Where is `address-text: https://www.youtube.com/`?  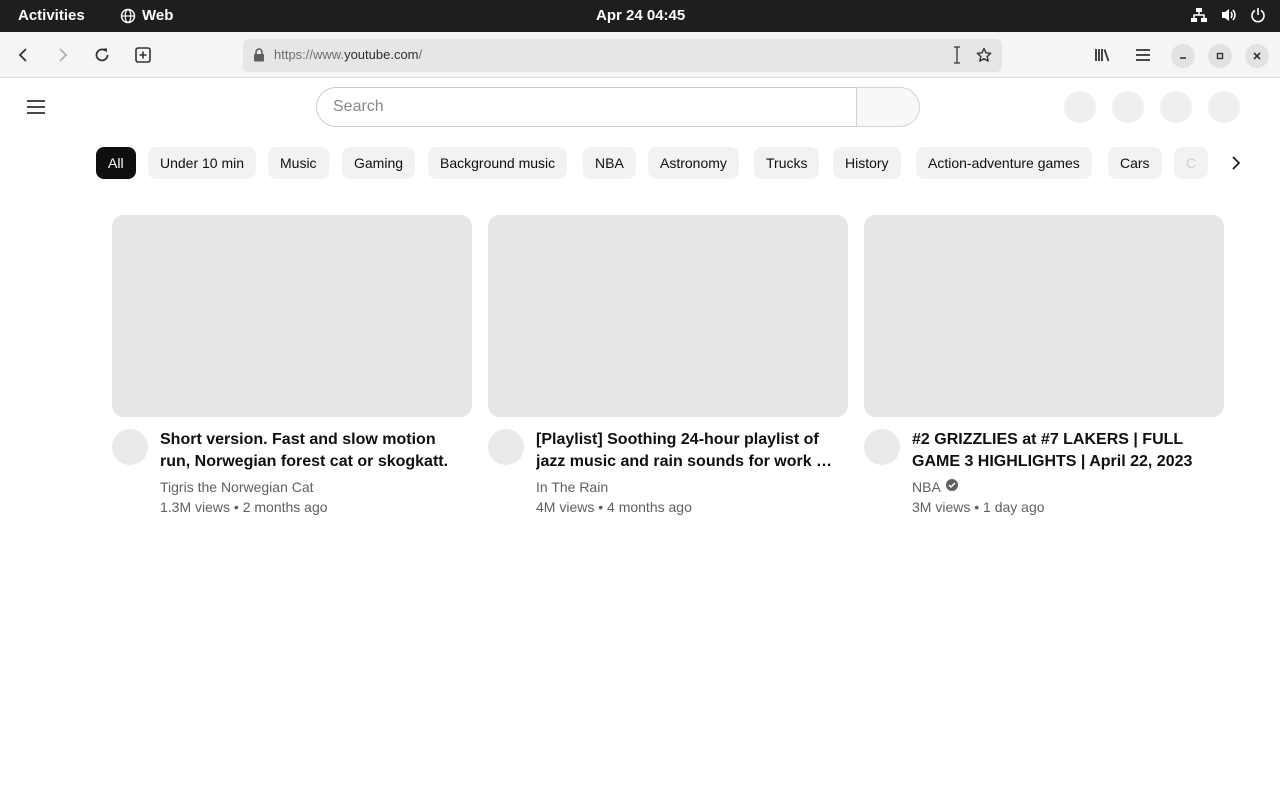 address-text: https://www.youtube.com/ is located at coordinates (348, 54).